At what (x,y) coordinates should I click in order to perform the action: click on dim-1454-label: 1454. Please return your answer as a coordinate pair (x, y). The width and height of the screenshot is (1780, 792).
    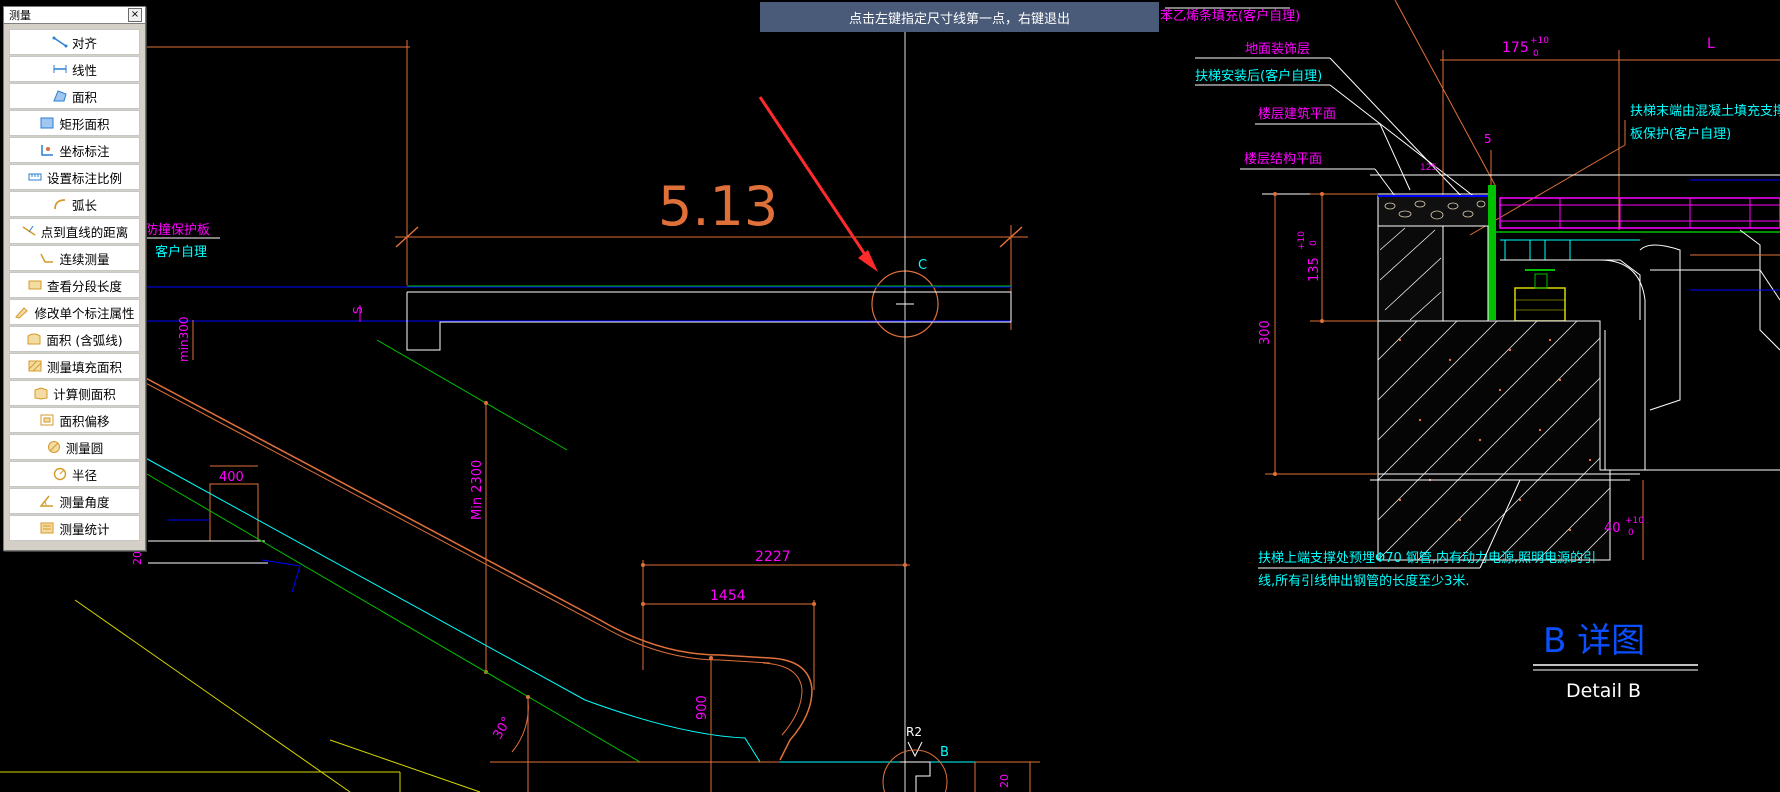
    Looking at the image, I should click on (728, 596).